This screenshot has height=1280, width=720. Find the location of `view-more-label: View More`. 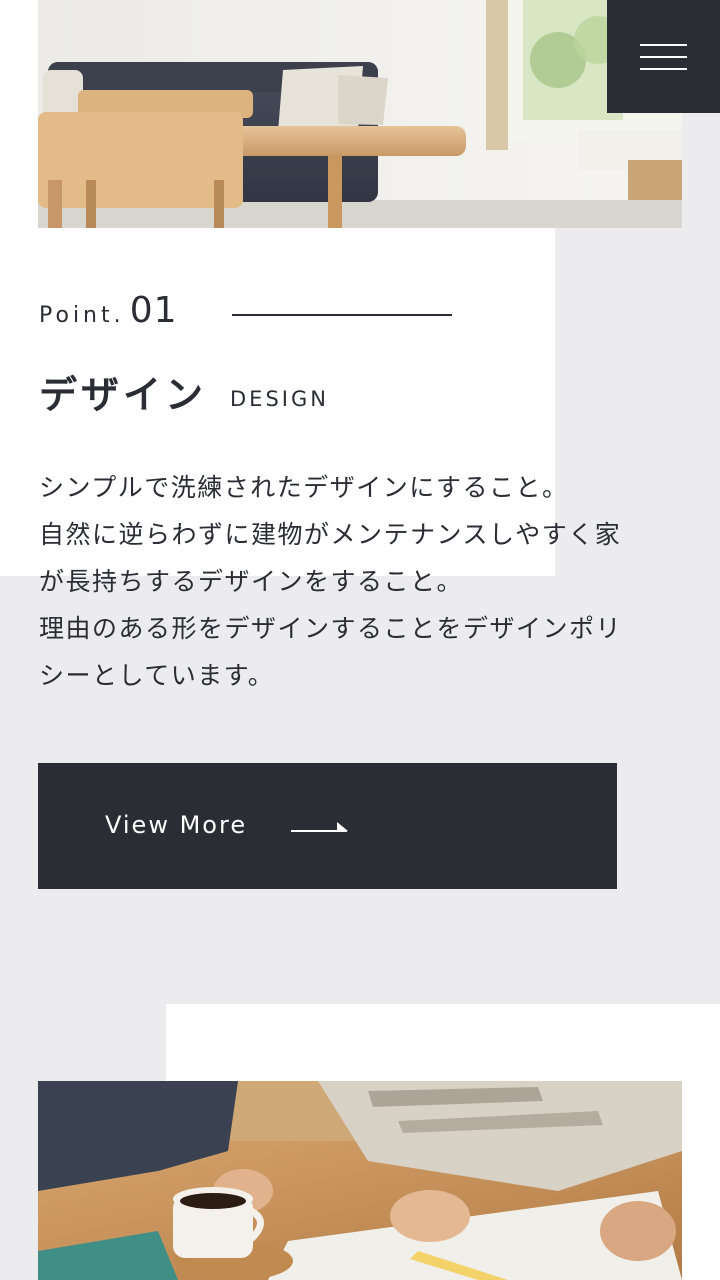

view-more-label: View More is located at coordinates (176, 825).